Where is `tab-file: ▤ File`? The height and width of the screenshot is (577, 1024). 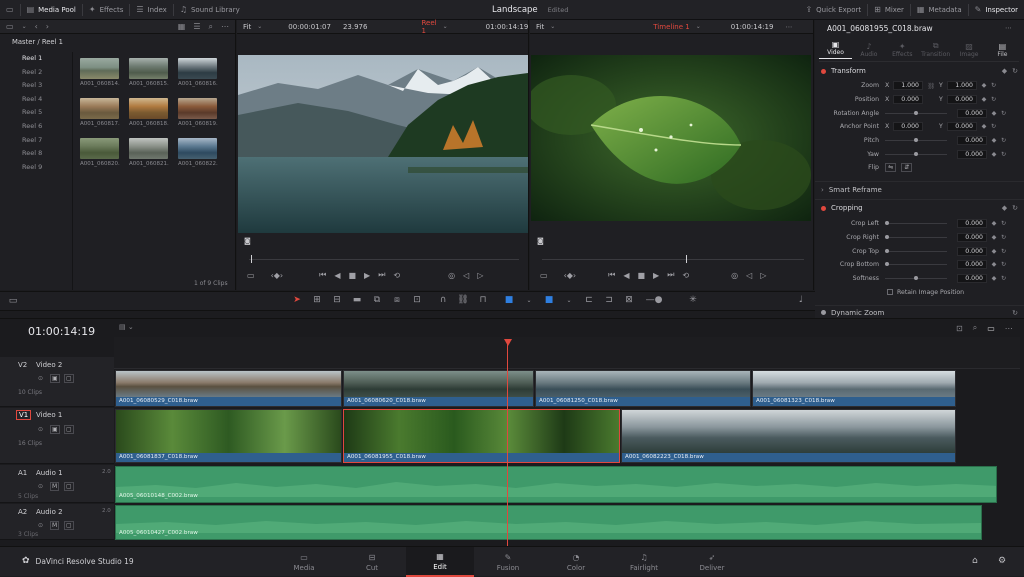
tab-file: ▤ File is located at coordinates (1002, 50).